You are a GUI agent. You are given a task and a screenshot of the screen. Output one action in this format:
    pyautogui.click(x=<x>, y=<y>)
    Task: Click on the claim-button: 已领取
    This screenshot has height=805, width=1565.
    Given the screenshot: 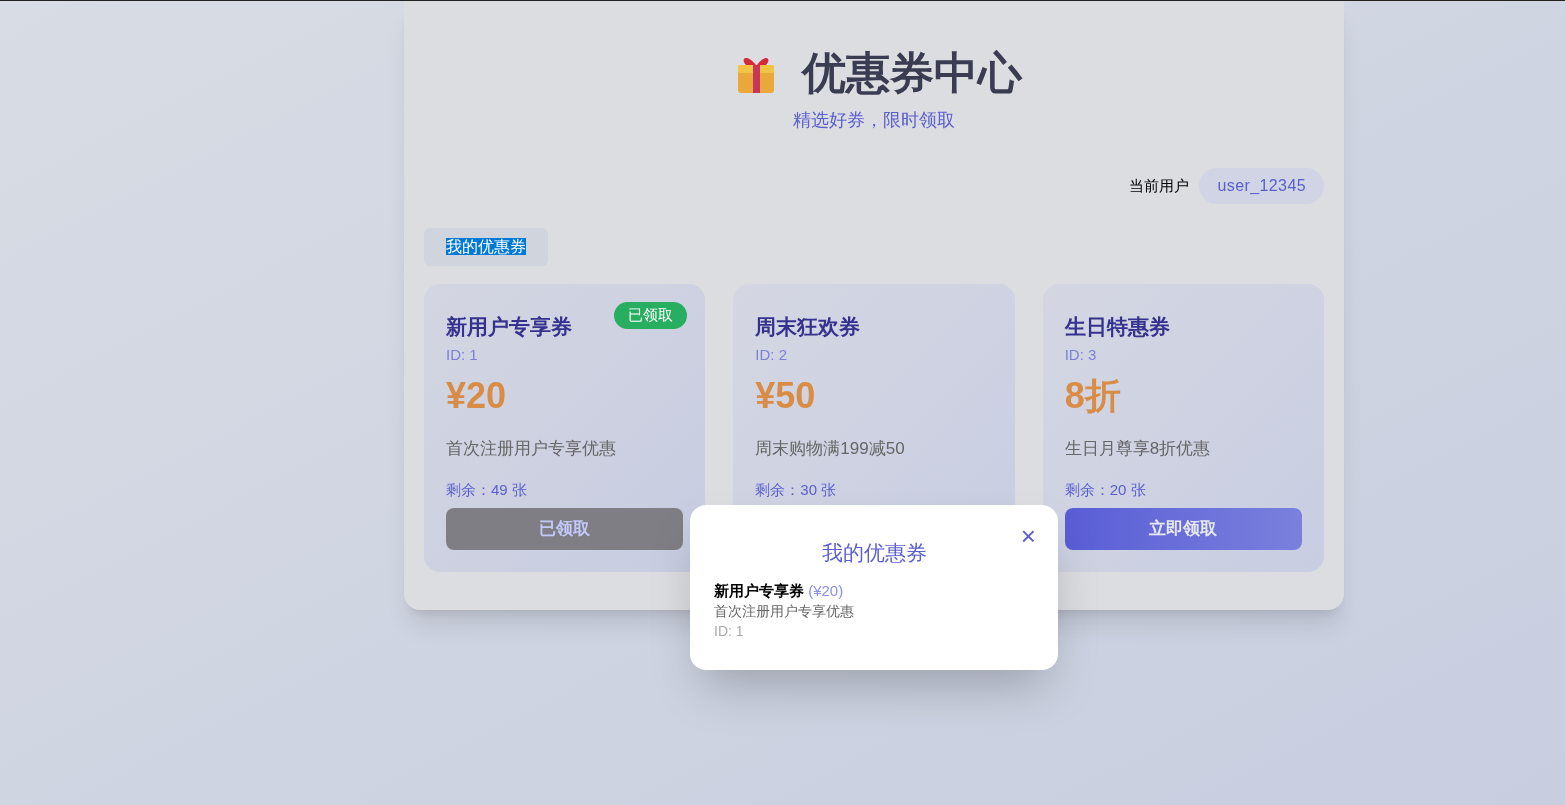 What is the action you would take?
    pyautogui.click(x=565, y=528)
    